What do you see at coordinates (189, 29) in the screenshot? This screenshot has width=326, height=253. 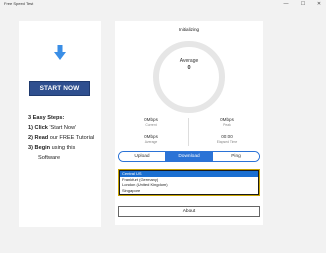 I see `status-text: Initializing` at bounding box center [189, 29].